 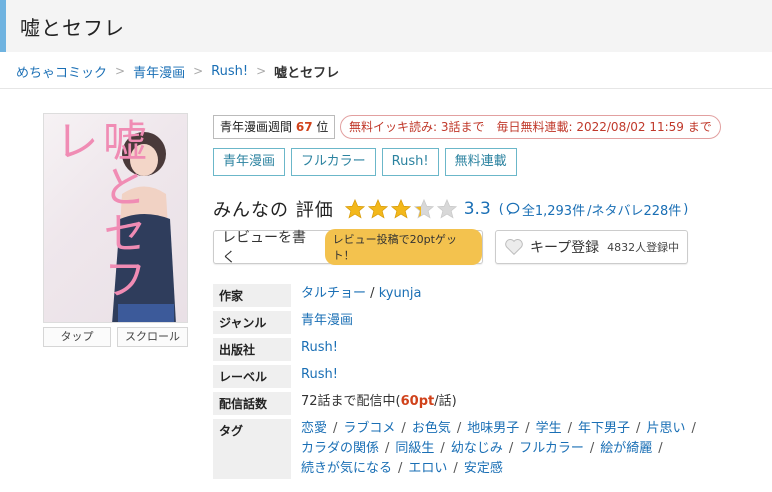 I want to click on review-total: 全1,293件, so click(x=553, y=211).